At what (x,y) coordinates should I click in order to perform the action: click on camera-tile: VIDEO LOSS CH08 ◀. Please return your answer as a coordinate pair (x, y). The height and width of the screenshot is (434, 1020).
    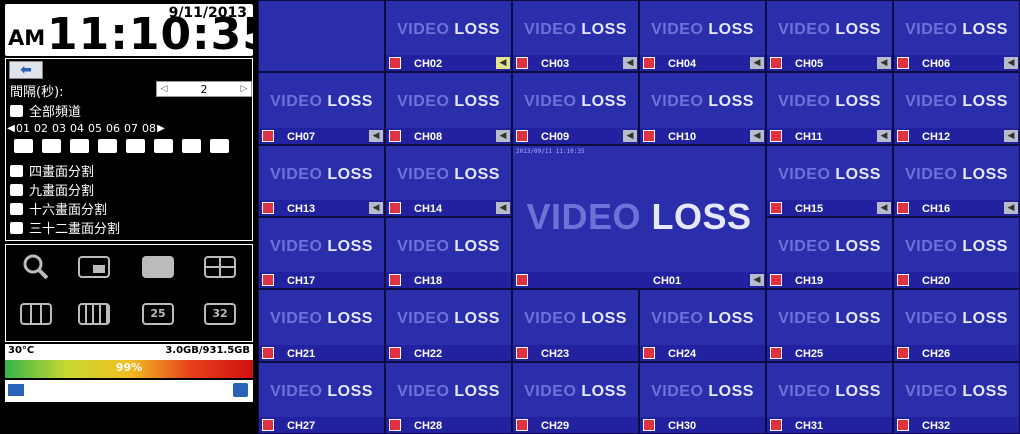
    Looking at the image, I should click on (448, 108).